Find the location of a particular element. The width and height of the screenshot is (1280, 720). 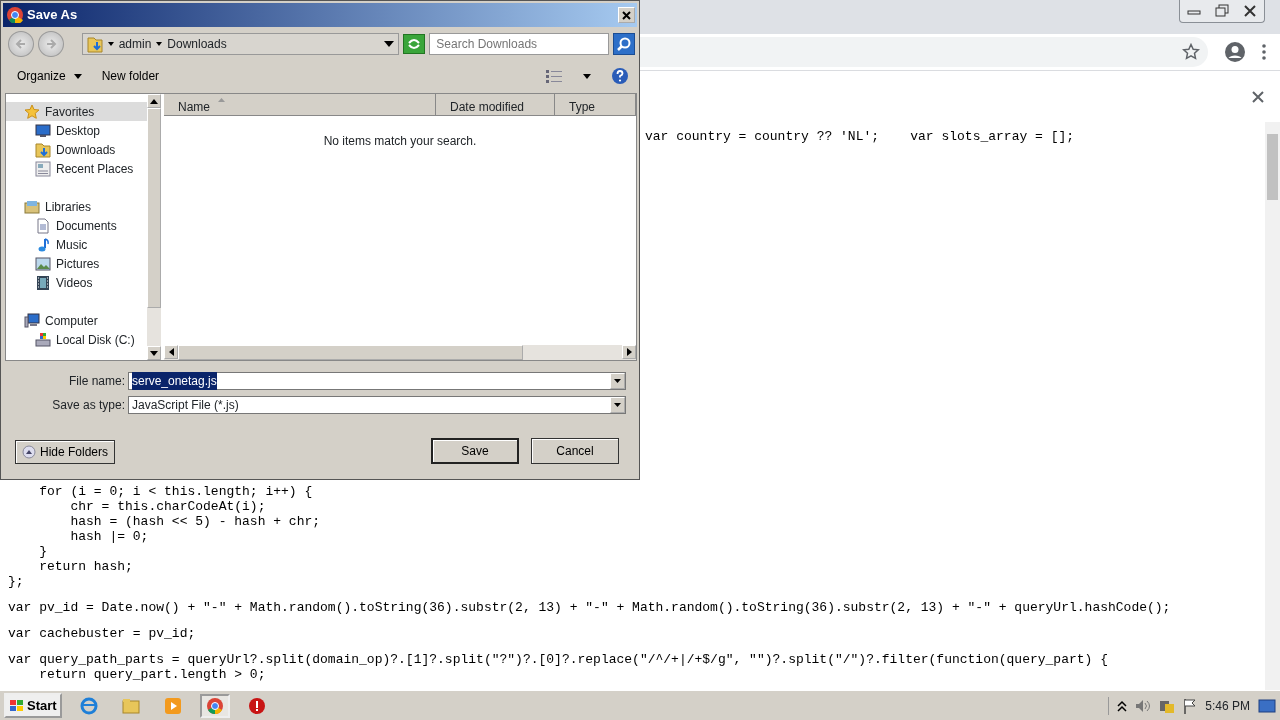

code-line: hash |= 0; is located at coordinates (109, 536).